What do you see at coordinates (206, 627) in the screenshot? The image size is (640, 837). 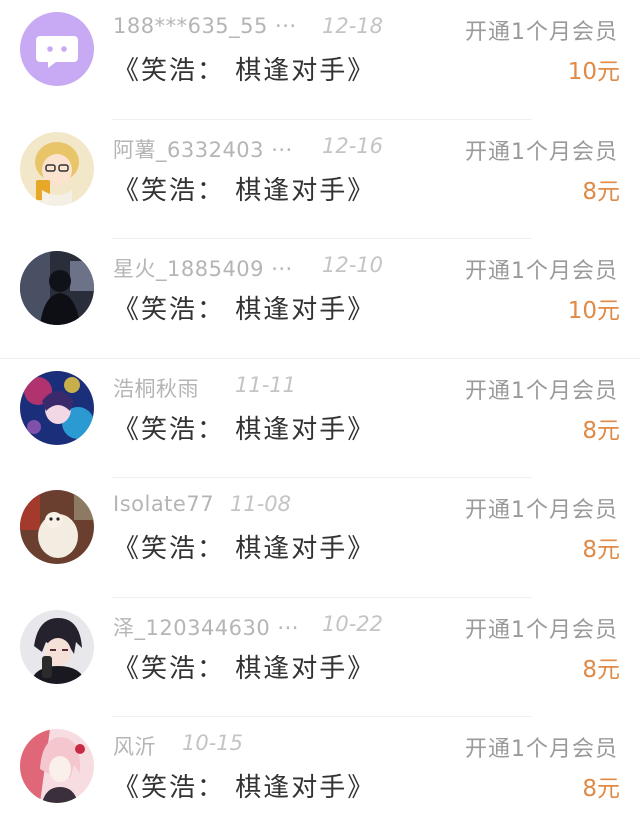 I see `username: 泽_120344630 ···` at bounding box center [206, 627].